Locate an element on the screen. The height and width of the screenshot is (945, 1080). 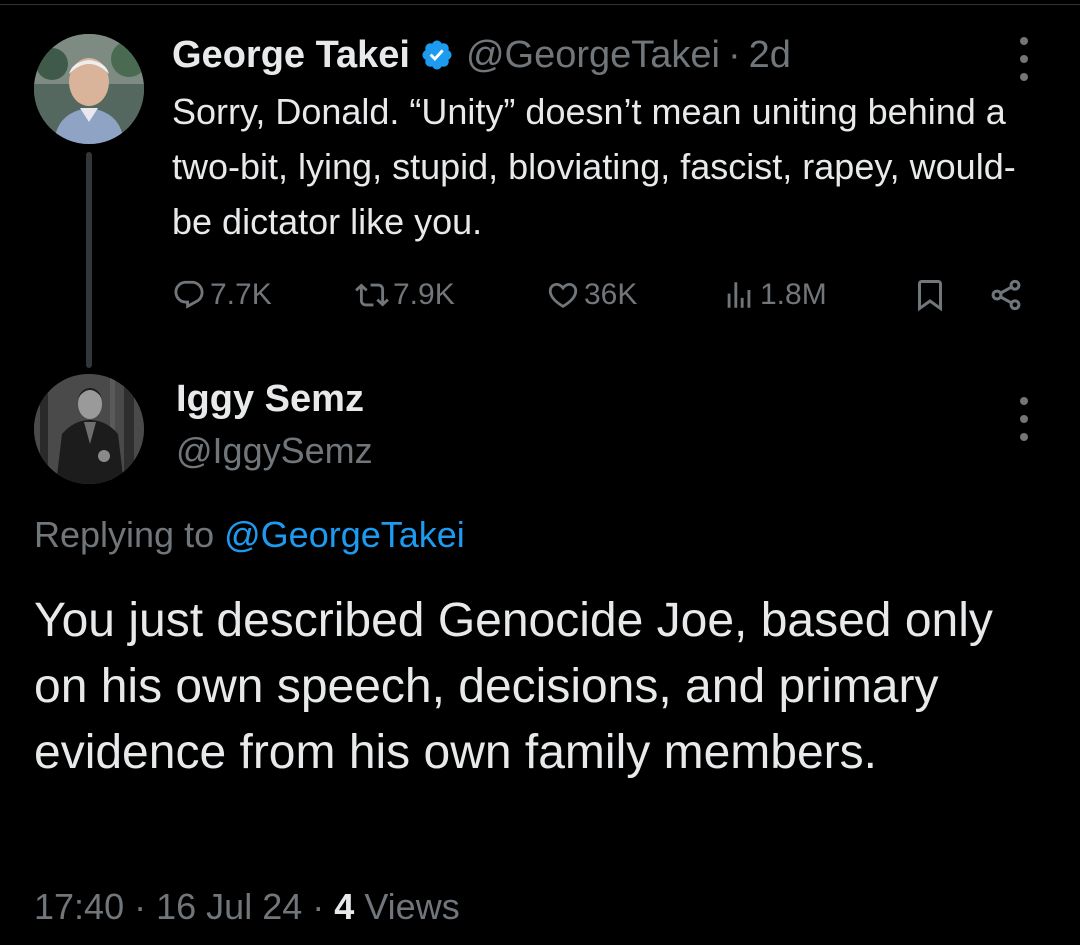
verified-badge-icon is located at coordinates (437, 55).